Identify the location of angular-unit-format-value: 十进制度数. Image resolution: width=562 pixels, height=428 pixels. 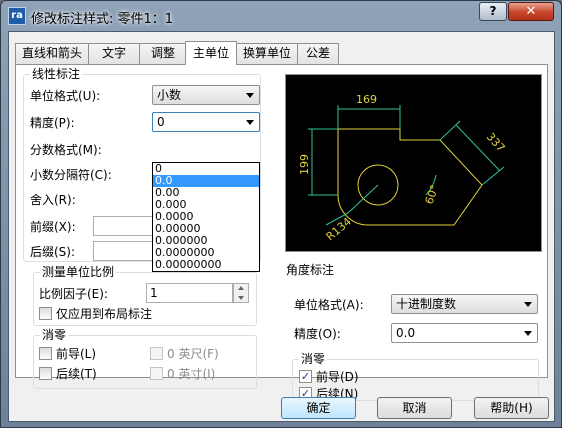
(426, 304).